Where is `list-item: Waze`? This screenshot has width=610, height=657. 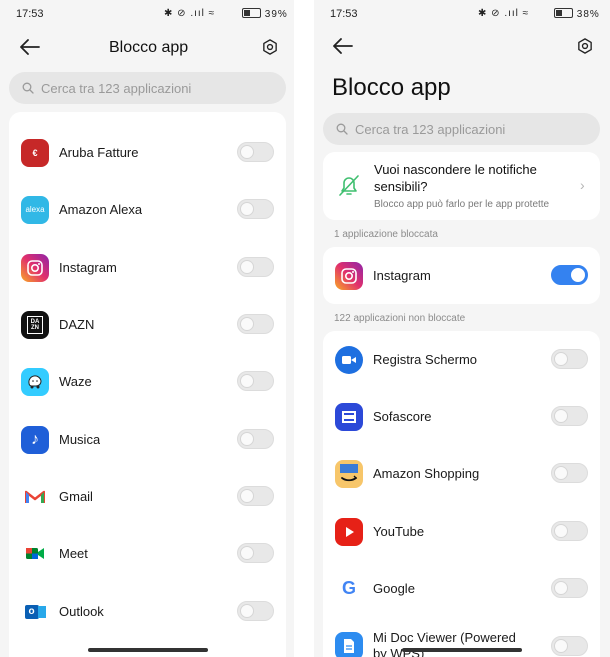
list-item: Waze is located at coordinates (147, 381).